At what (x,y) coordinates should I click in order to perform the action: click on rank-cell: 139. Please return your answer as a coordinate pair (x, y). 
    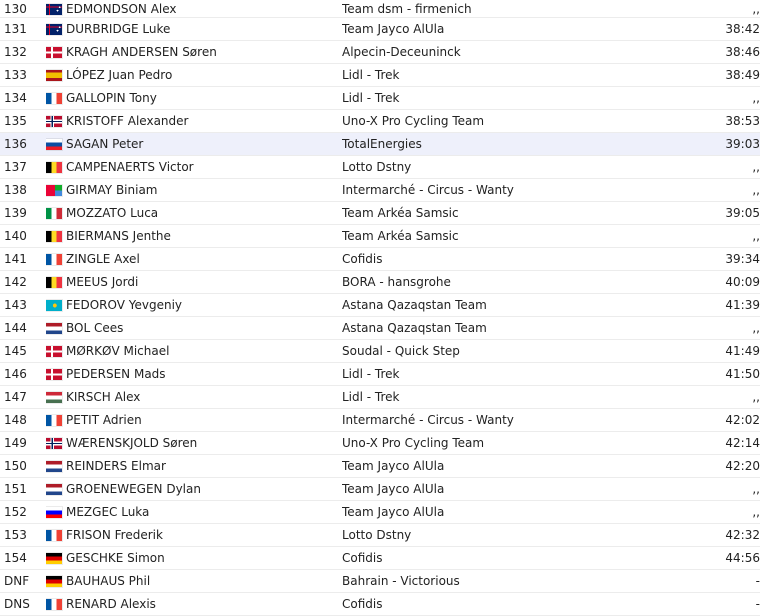
    Looking at the image, I should click on (23, 213).